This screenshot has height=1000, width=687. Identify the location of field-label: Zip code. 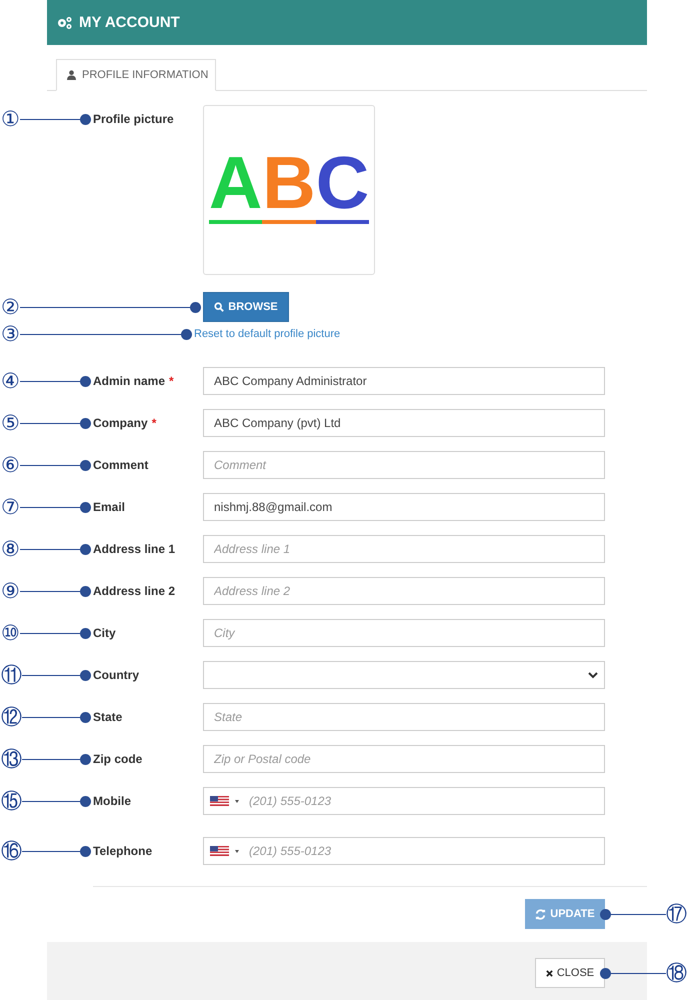
(117, 759).